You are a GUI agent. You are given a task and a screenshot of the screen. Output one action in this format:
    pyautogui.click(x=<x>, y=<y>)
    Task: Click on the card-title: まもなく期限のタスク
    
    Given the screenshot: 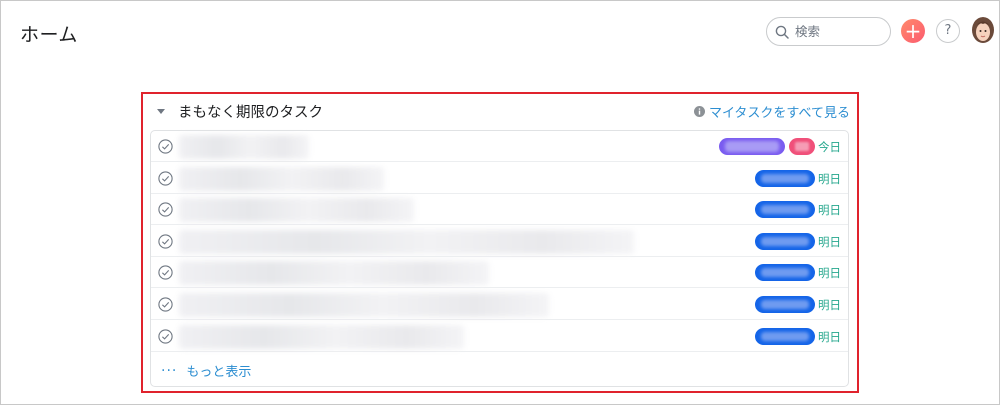 What is the action you would take?
    pyautogui.click(x=250, y=112)
    